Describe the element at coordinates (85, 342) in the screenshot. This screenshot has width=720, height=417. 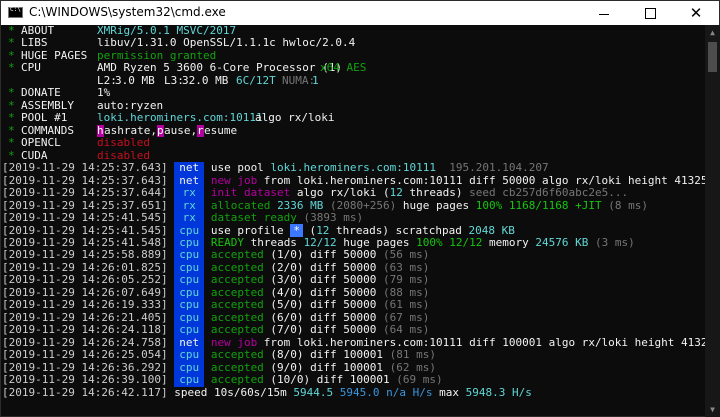
I see `log-timestamp: [2019-11-29 14:26:24.758]` at that location.